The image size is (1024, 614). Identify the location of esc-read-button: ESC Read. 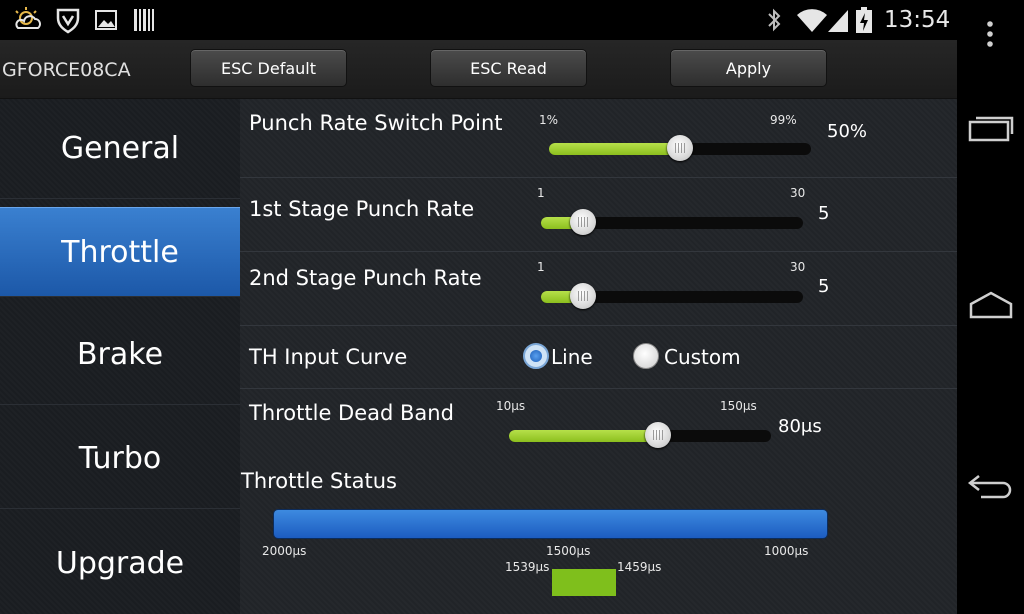
(508, 68).